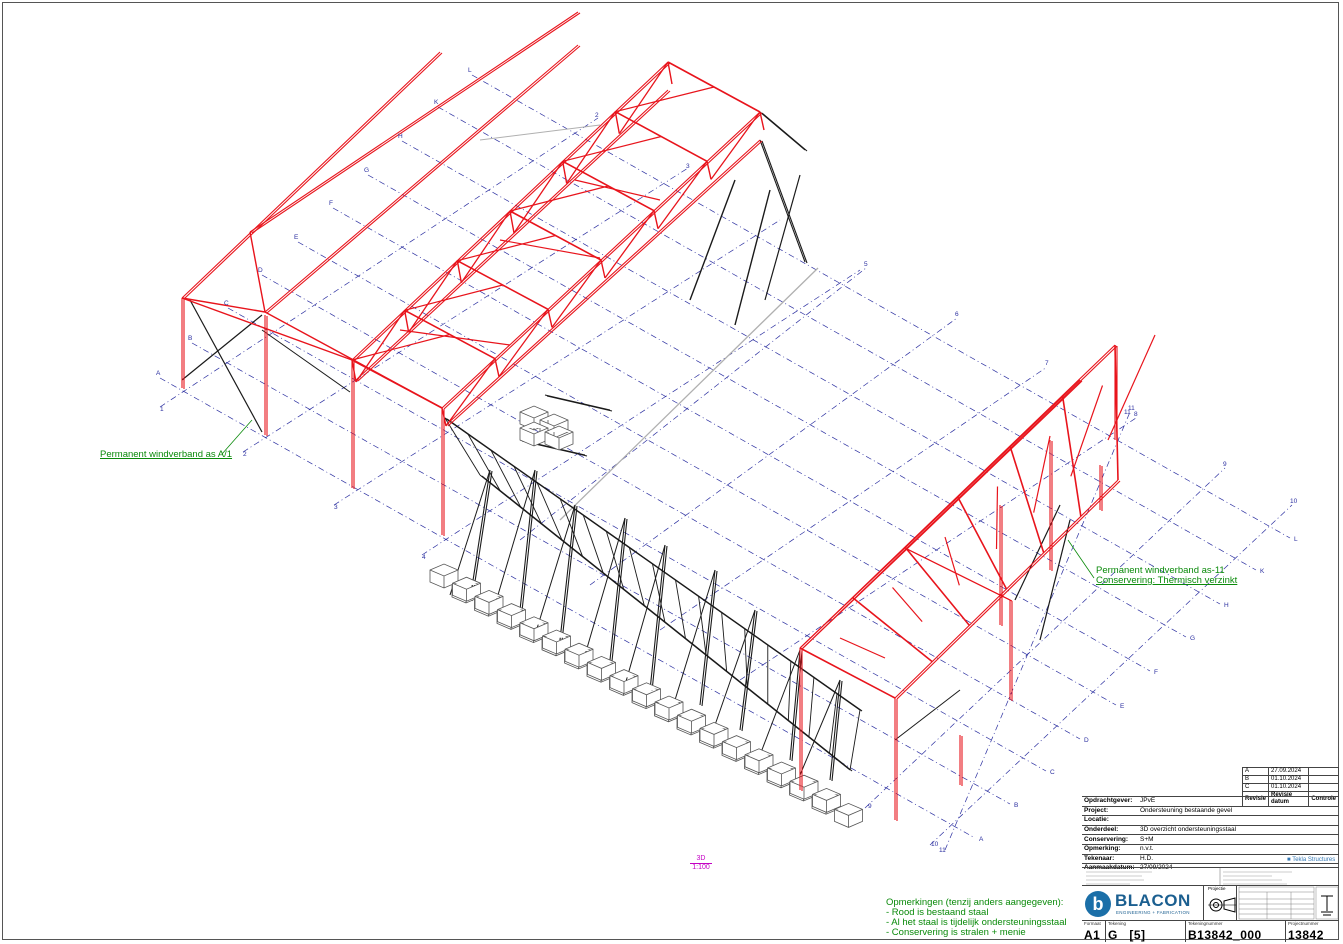 The image size is (1343, 944). I want to click on info-row: Opdrachtgever: JPvE, so click(1210, 801).